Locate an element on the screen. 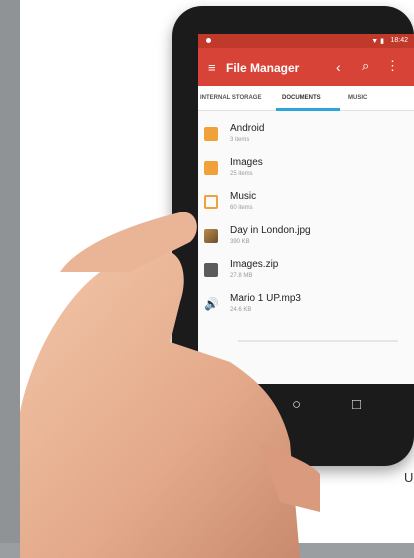  page-side-strip is located at coordinates (10, 279).